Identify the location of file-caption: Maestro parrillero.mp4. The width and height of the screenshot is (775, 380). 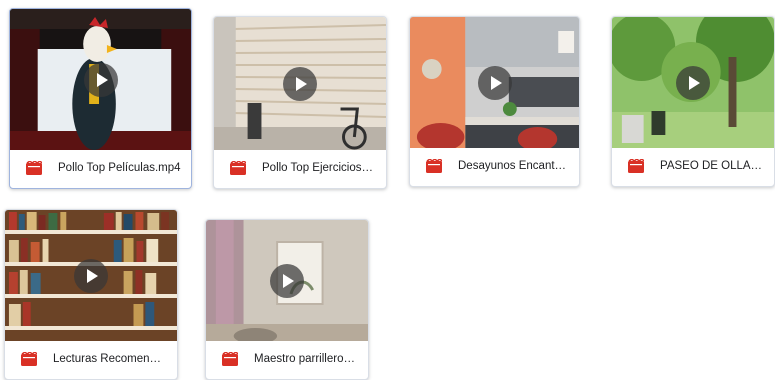
(287, 359).